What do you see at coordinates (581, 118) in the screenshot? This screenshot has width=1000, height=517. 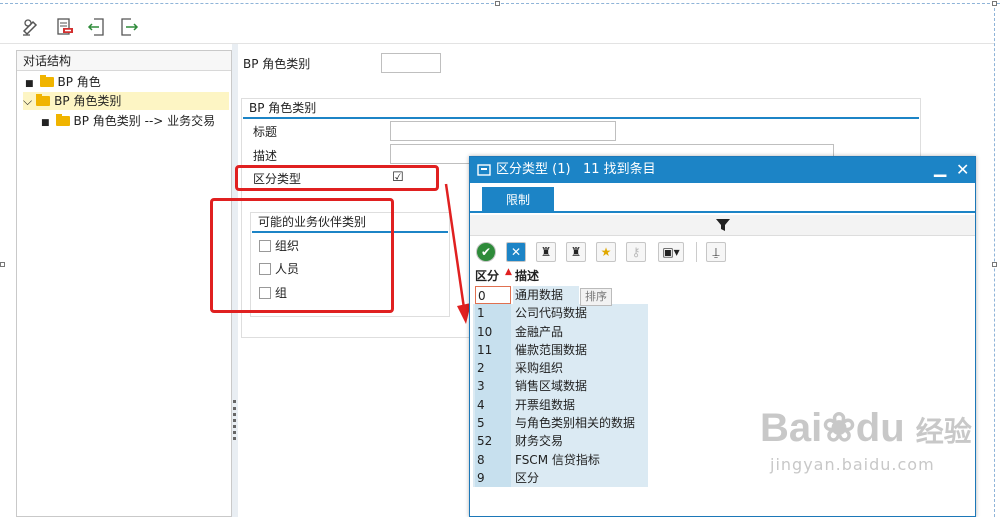 I see `group-title-underline` at bounding box center [581, 118].